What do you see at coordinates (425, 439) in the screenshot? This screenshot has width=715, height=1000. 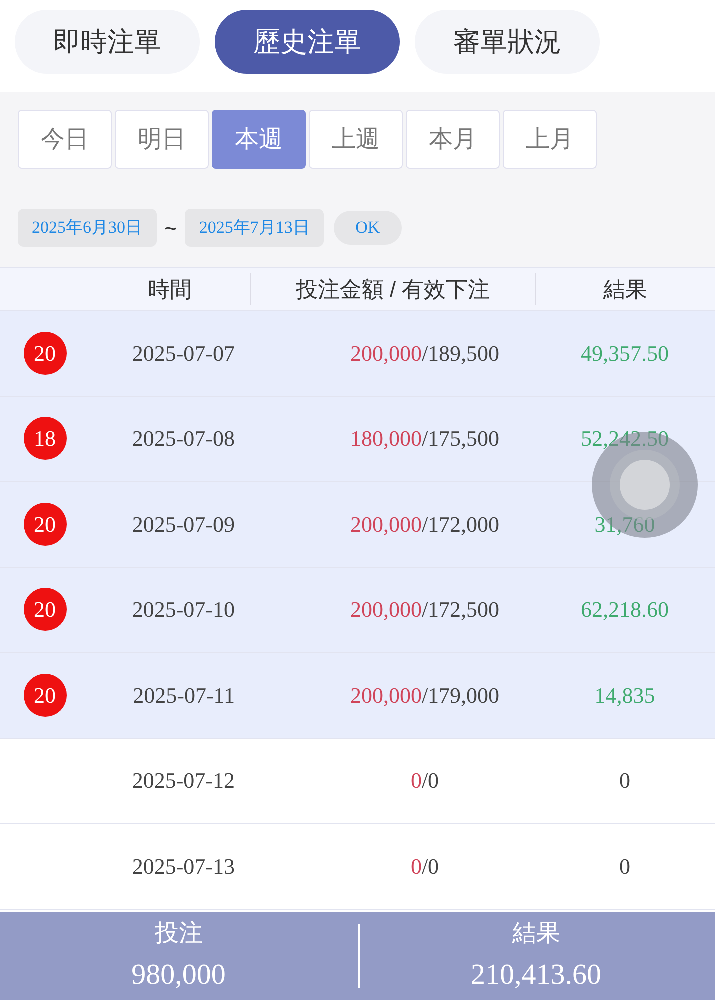 I see `amount-cell-text: 180,000/175,500` at bounding box center [425, 439].